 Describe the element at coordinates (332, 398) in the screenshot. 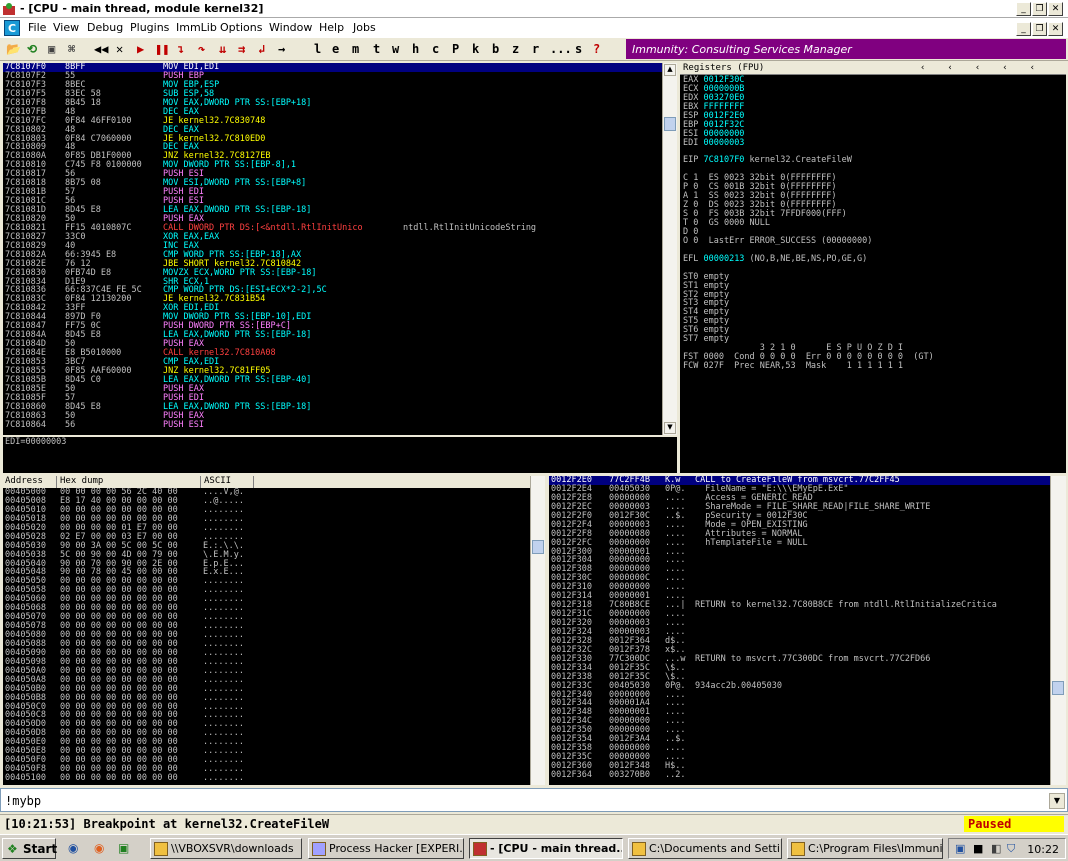

I see `disasm-row: 7C81085F 57 PUSH EDI` at that location.